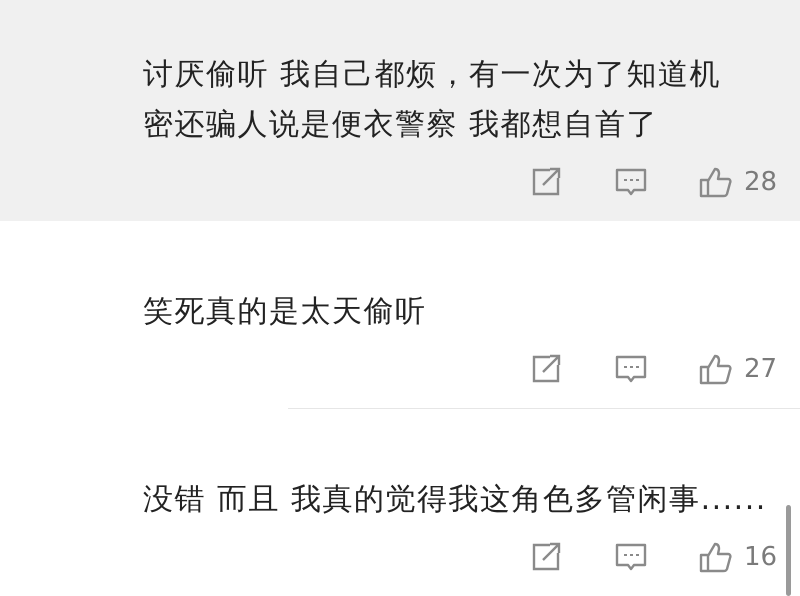 Image resolution: width=800 pixels, height=596 pixels. What do you see at coordinates (788, 550) in the screenshot?
I see `scrollbar` at bounding box center [788, 550].